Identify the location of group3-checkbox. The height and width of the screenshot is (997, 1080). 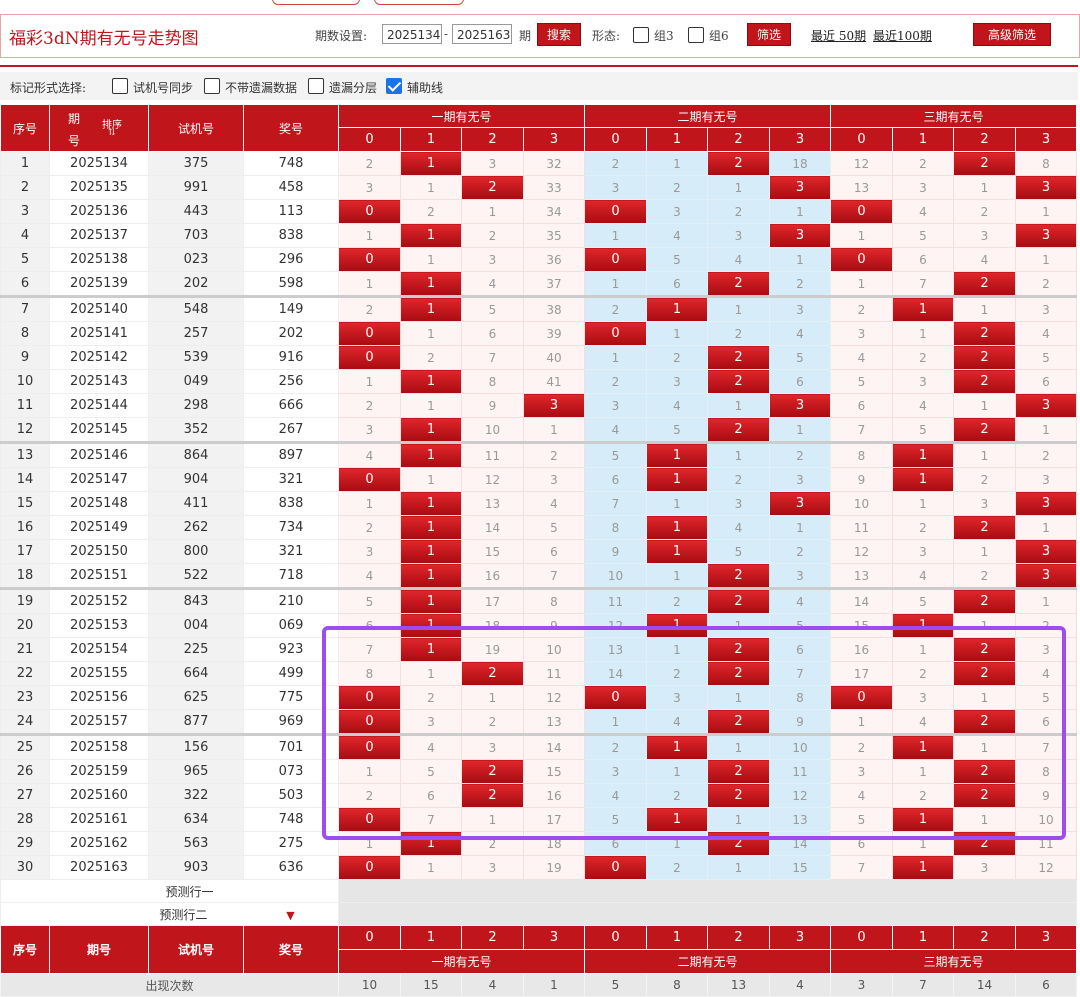
(641, 35).